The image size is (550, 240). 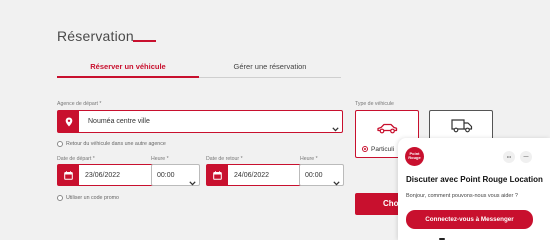 I want to click on chat-title: Discuter avec Point Rouge Location, so click(x=474, y=179).